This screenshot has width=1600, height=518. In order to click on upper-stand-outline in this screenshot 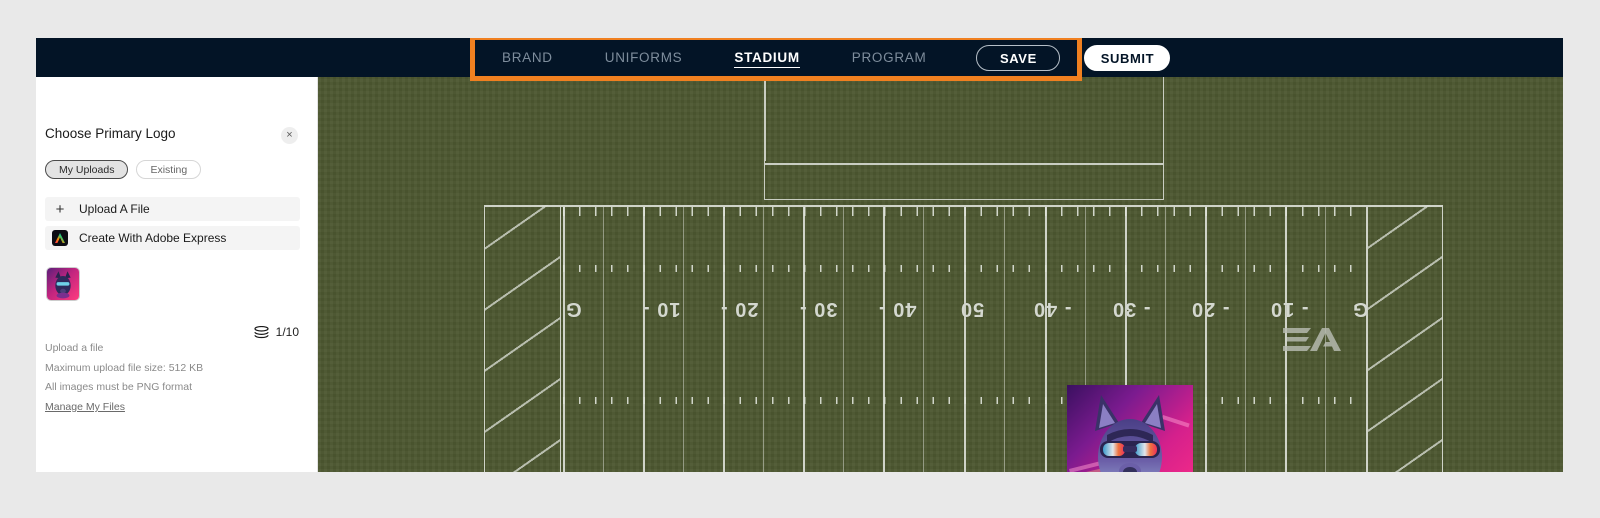, I will do `click(964, 138)`.